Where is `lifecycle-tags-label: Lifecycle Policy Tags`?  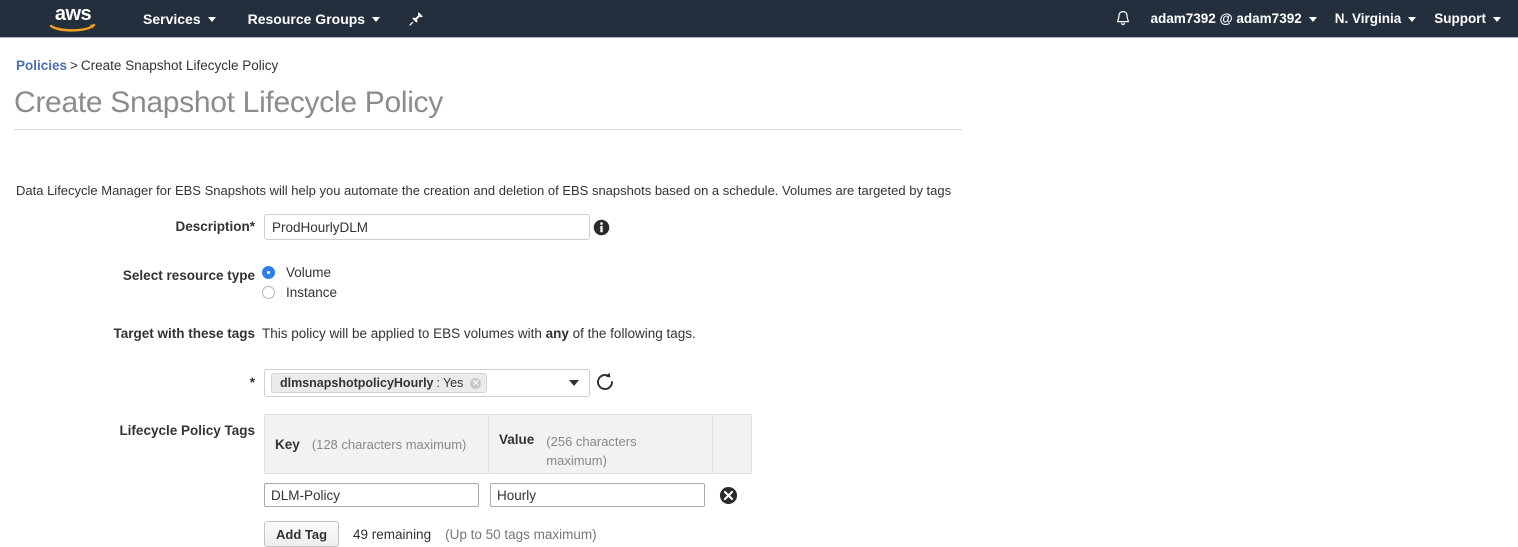 lifecycle-tags-label: Lifecycle Policy Tags is located at coordinates (187, 430).